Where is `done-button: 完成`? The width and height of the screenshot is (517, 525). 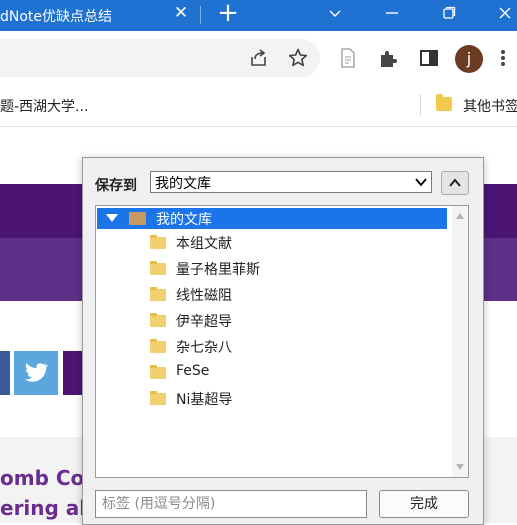
done-button: 完成 is located at coordinates (424, 504).